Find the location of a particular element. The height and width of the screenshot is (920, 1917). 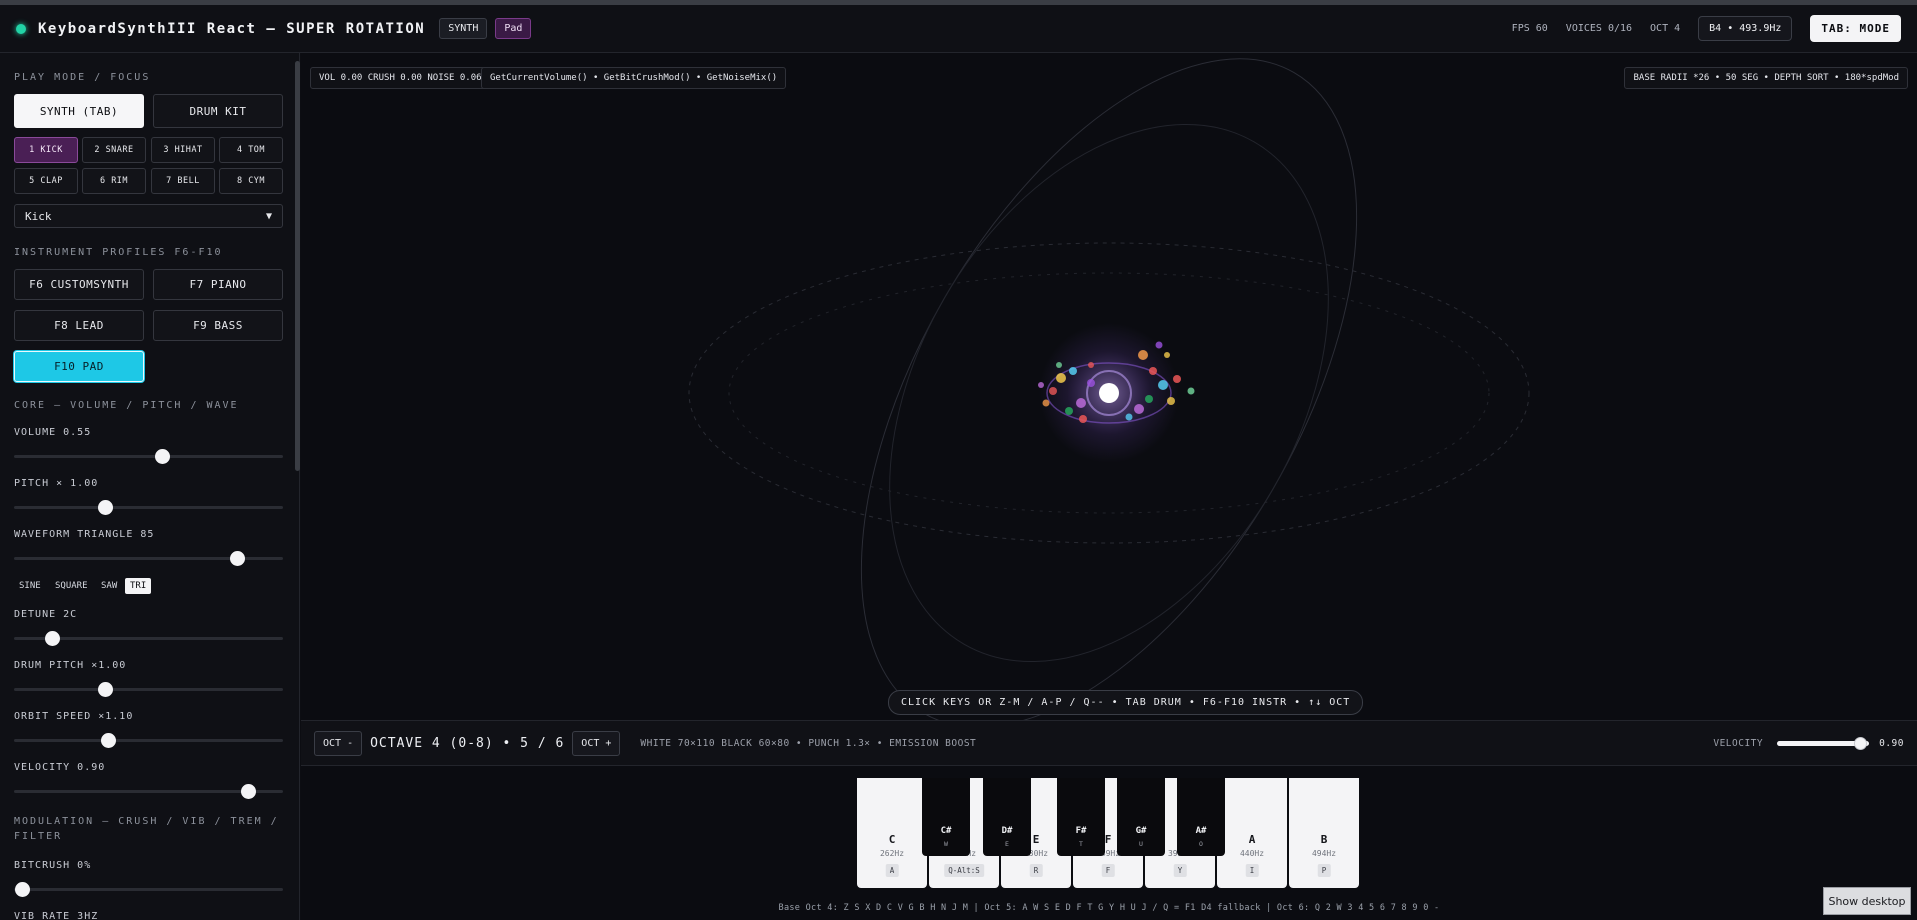

detune-label: DETUNE 2c is located at coordinates (46, 614).